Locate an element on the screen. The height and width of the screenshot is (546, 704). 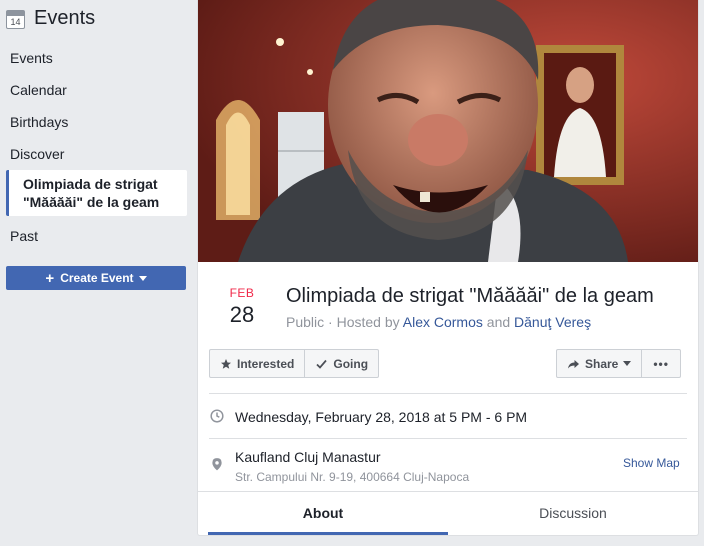
star-icon is located at coordinates (226, 363).